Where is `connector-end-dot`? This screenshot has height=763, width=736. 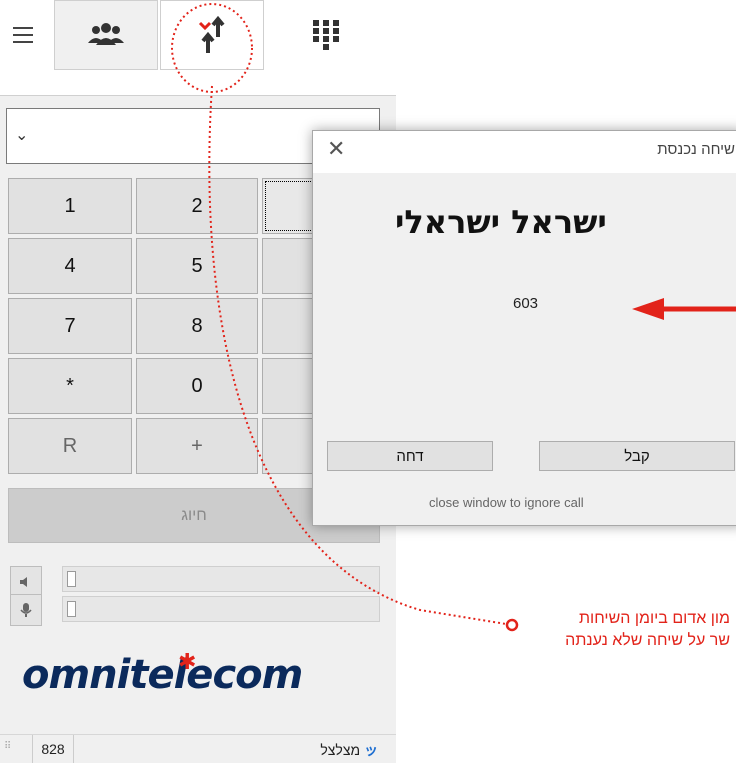
connector-end-dot is located at coordinates (512, 625).